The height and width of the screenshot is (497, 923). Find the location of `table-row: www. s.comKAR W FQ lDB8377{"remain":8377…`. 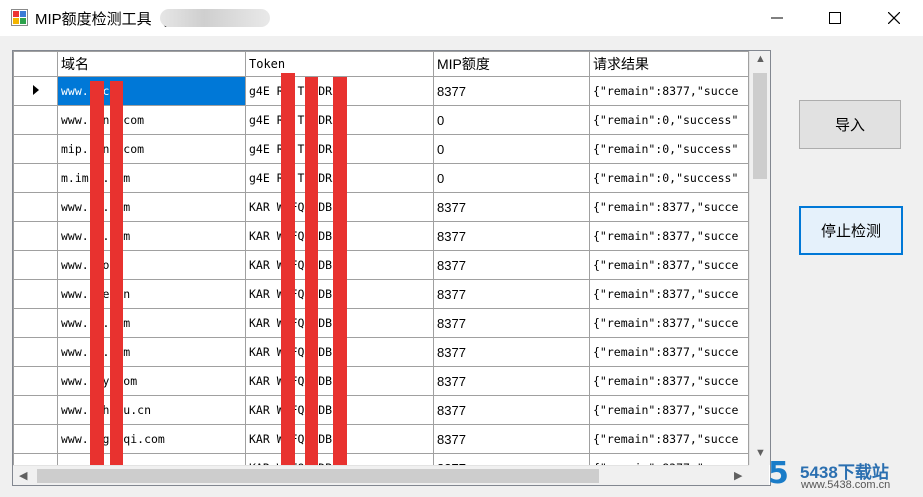

table-row: www. s.comKAR W FQ lDB8377{"remain":8377… is located at coordinates (381, 352).